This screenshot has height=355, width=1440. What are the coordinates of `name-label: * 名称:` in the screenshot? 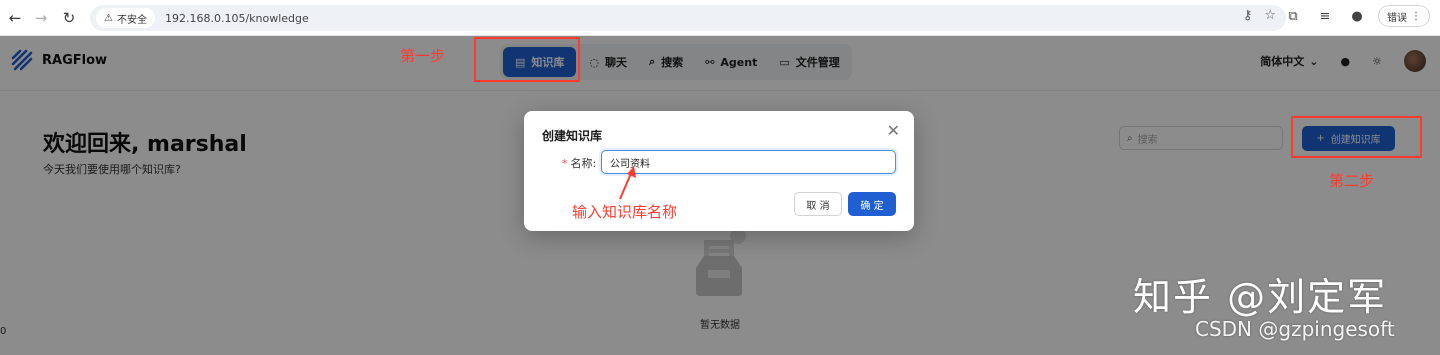 It's located at (579, 163).